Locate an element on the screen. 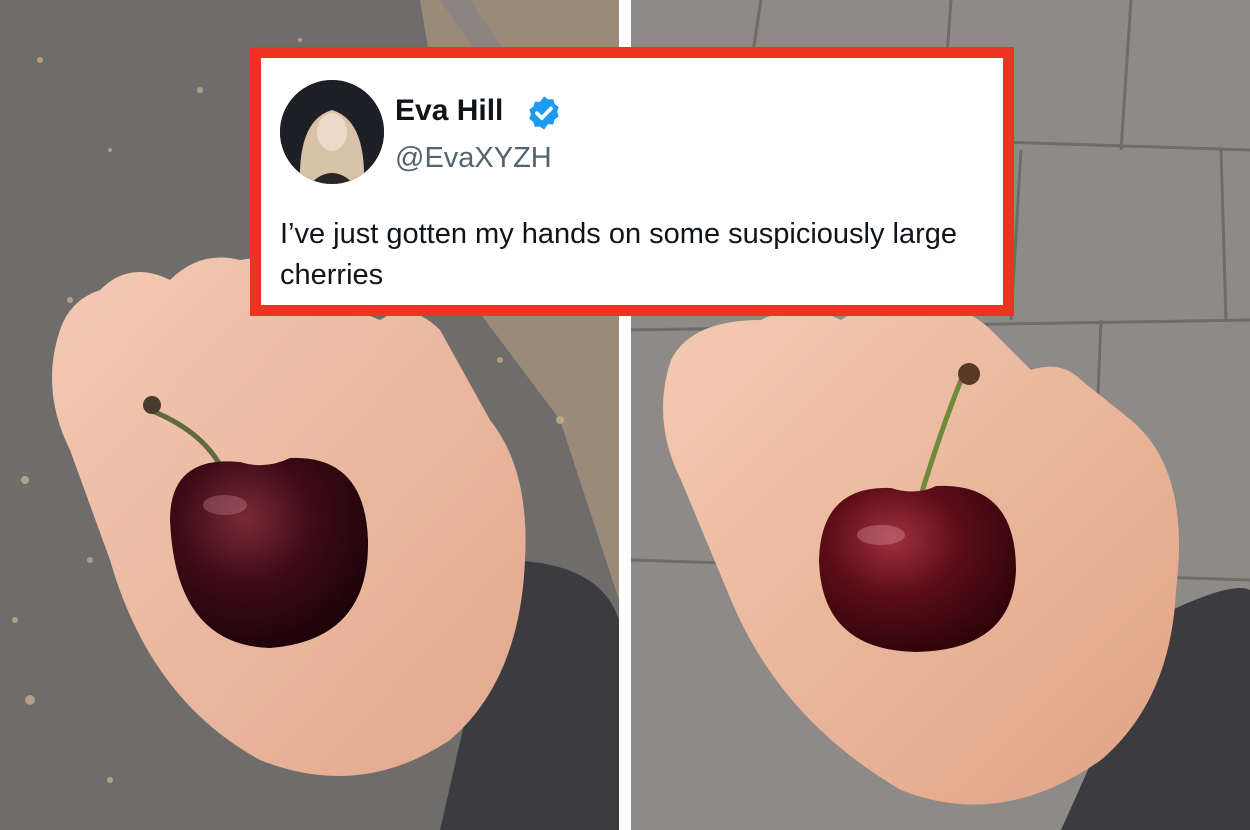 The height and width of the screenshot is (830, 1250). cherry is located at coordinates (917, 568).